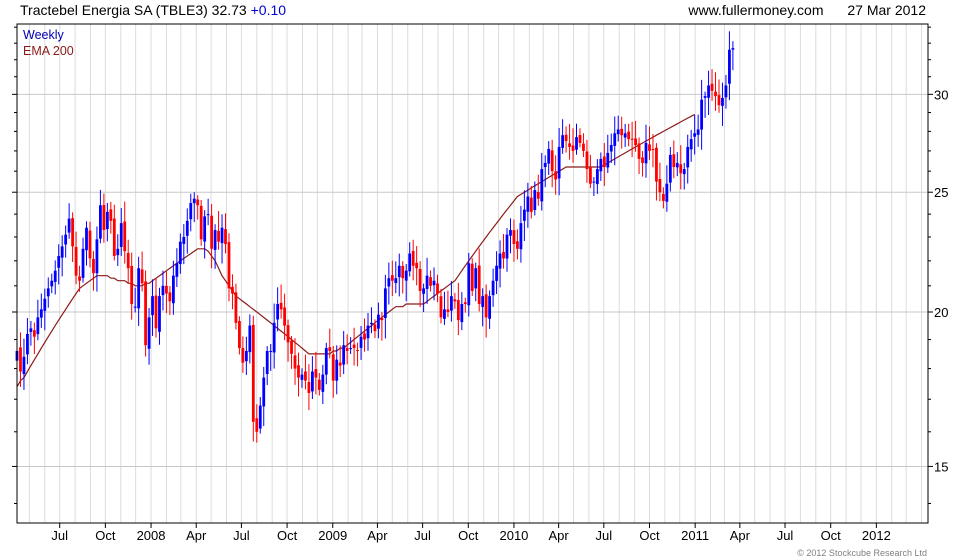 This screenshot has height=560, width=980. Describe the element at coordinates (862, 553) in the screenshot. I see `copyright-notice: © 2012 Stockcube Research Ltd` at that location.